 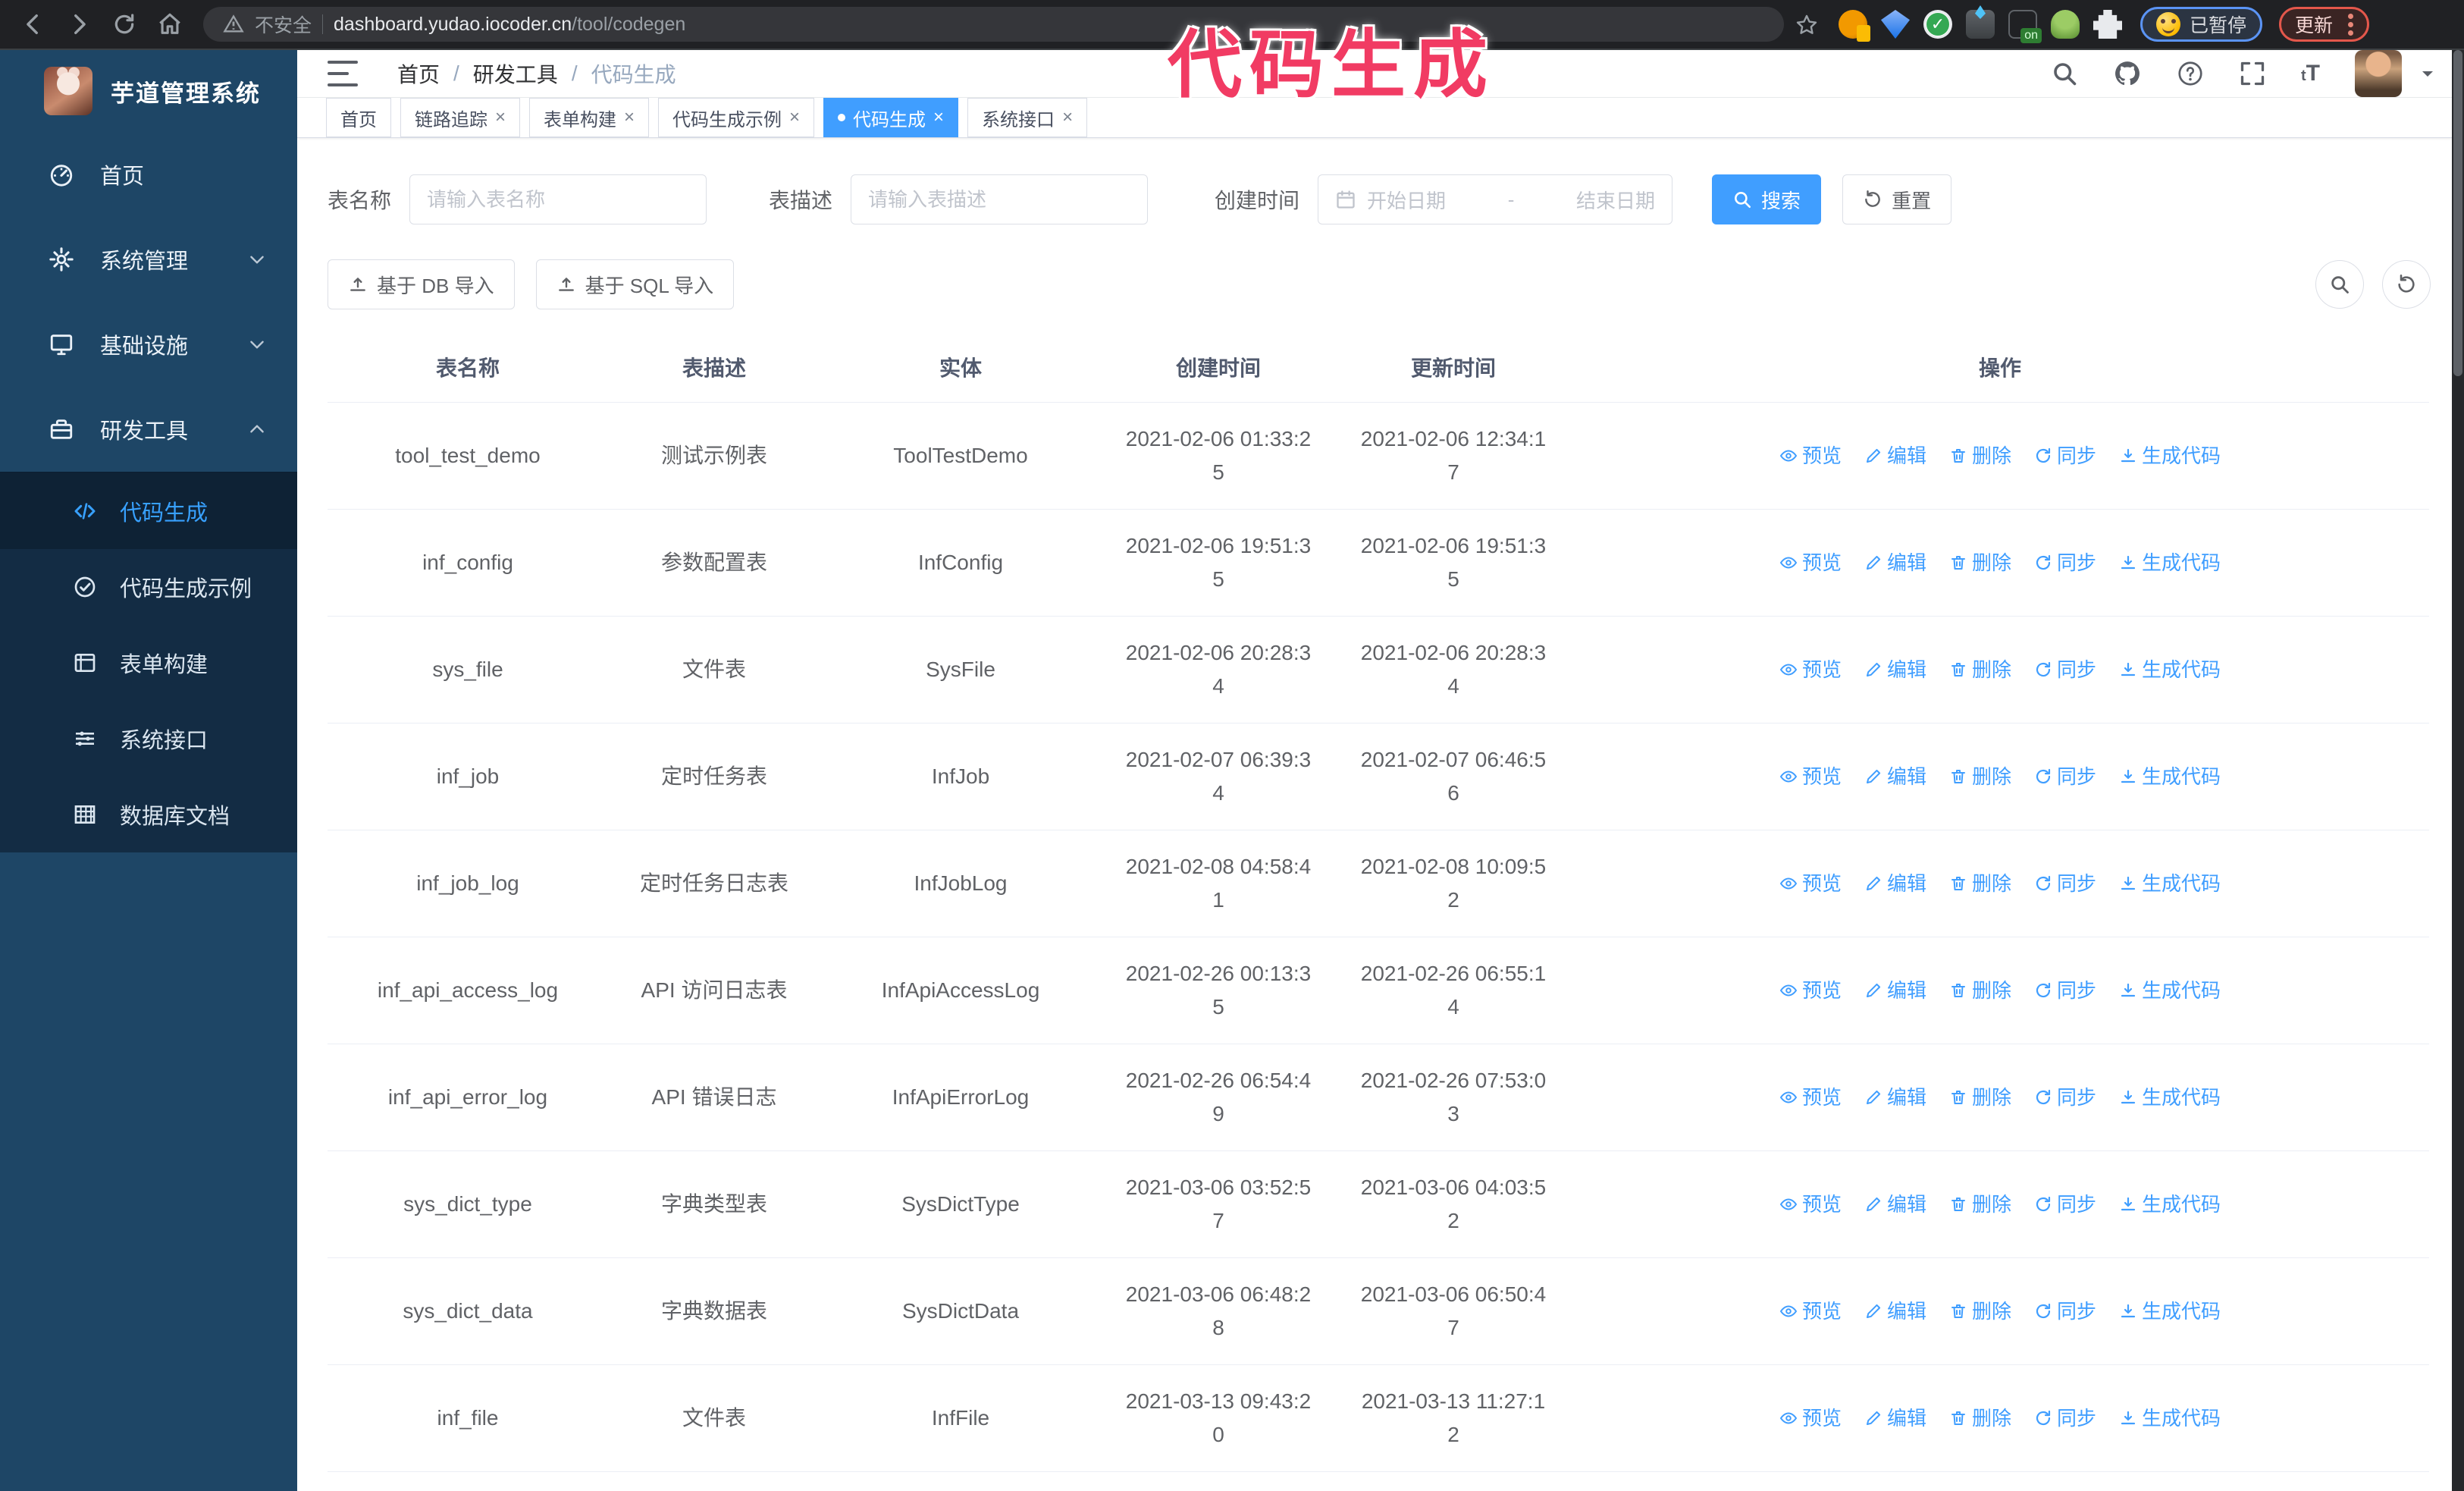 I want to click on browser-home-button, so click(x=170, y=24).